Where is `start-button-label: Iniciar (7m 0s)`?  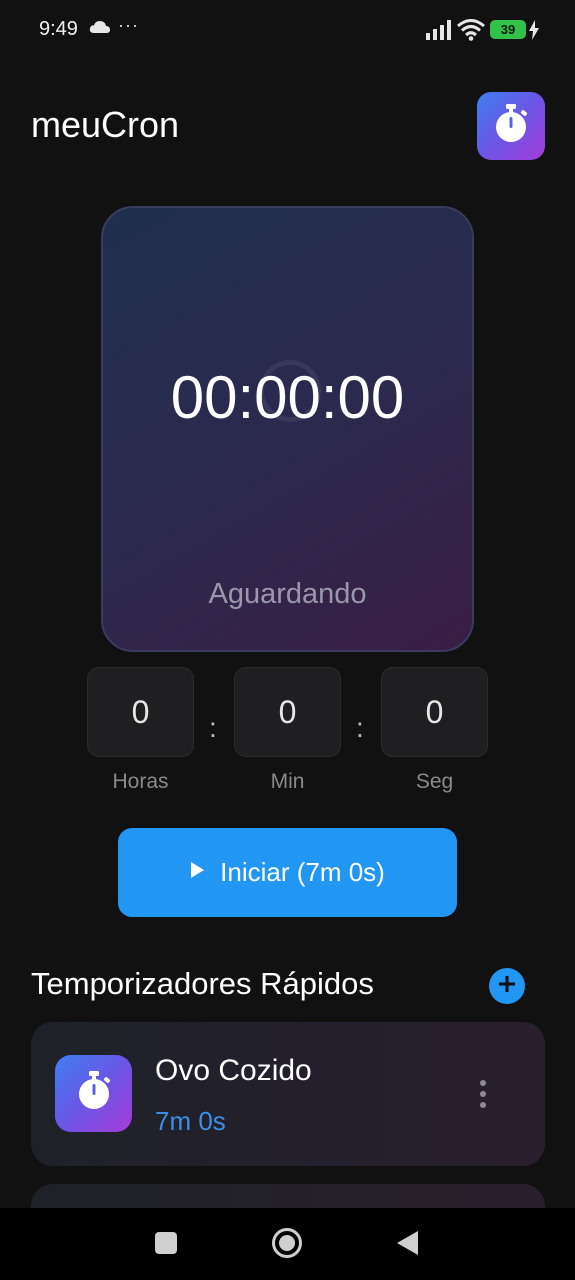 start-button-label: Iniciar (7m 0s) is located at coordinates (302, 872).